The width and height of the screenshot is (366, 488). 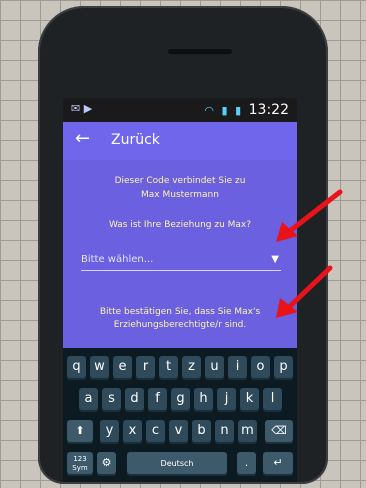 I want to click on confirm-line-2: Erziehungsberechtigte/r sind., so click(x=180, y=325).